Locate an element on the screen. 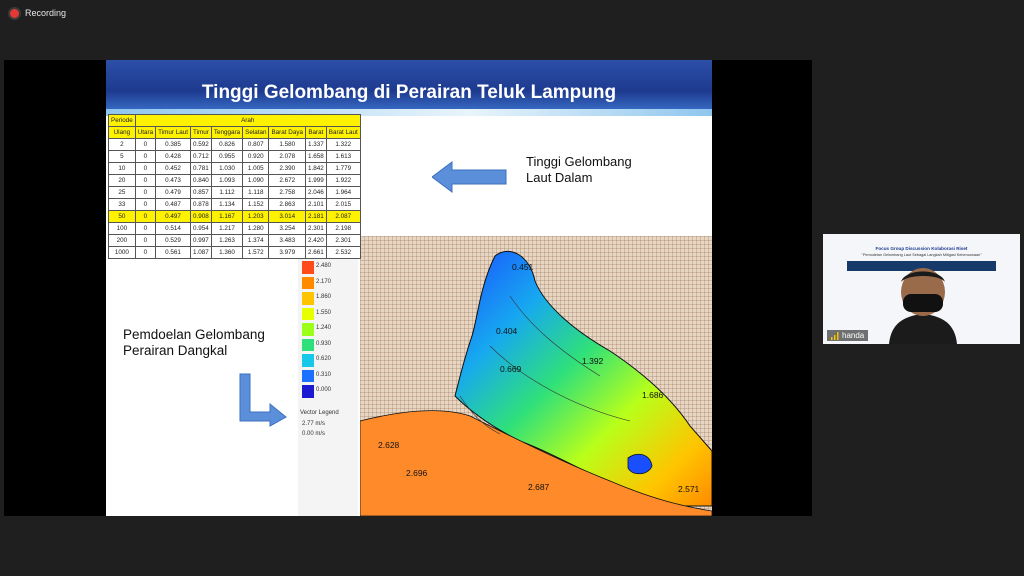 Image resolution: width=1024 pixels, height=576 pixels. table-row: 5 0 0.428 0.712 0.955 0.920 2.078 1.658 1.613 is located at coordinates (234, 156).